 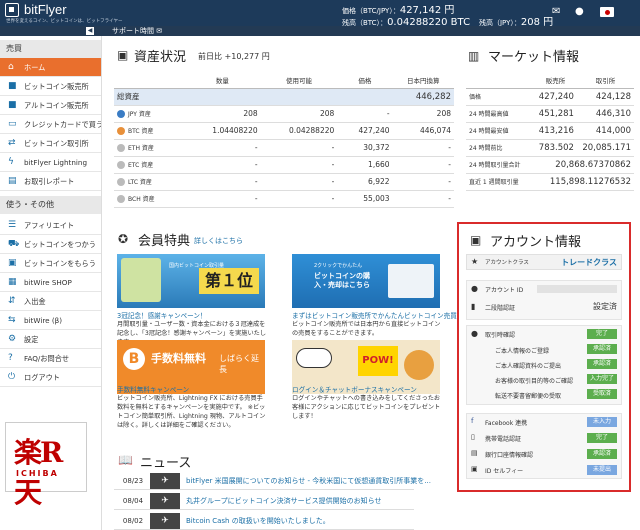 I want to click on gear-icon: ⚙, so click(x=12, y=339).